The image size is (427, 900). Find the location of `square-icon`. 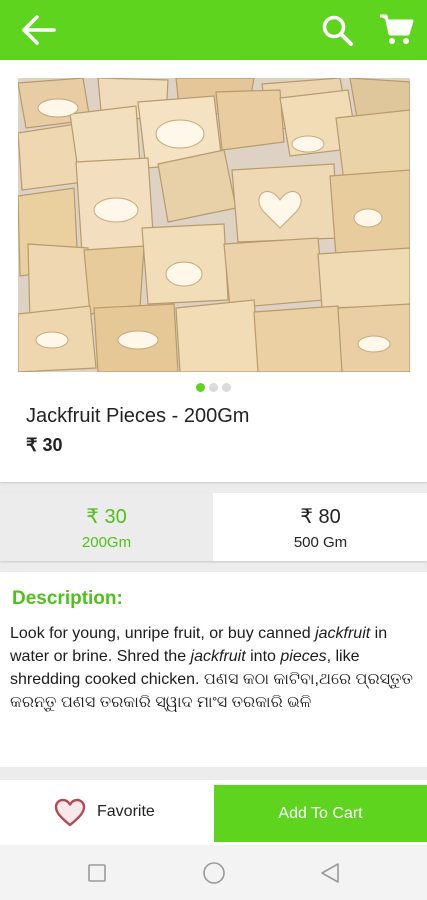

square-icon is located at coordinates (97, 873).